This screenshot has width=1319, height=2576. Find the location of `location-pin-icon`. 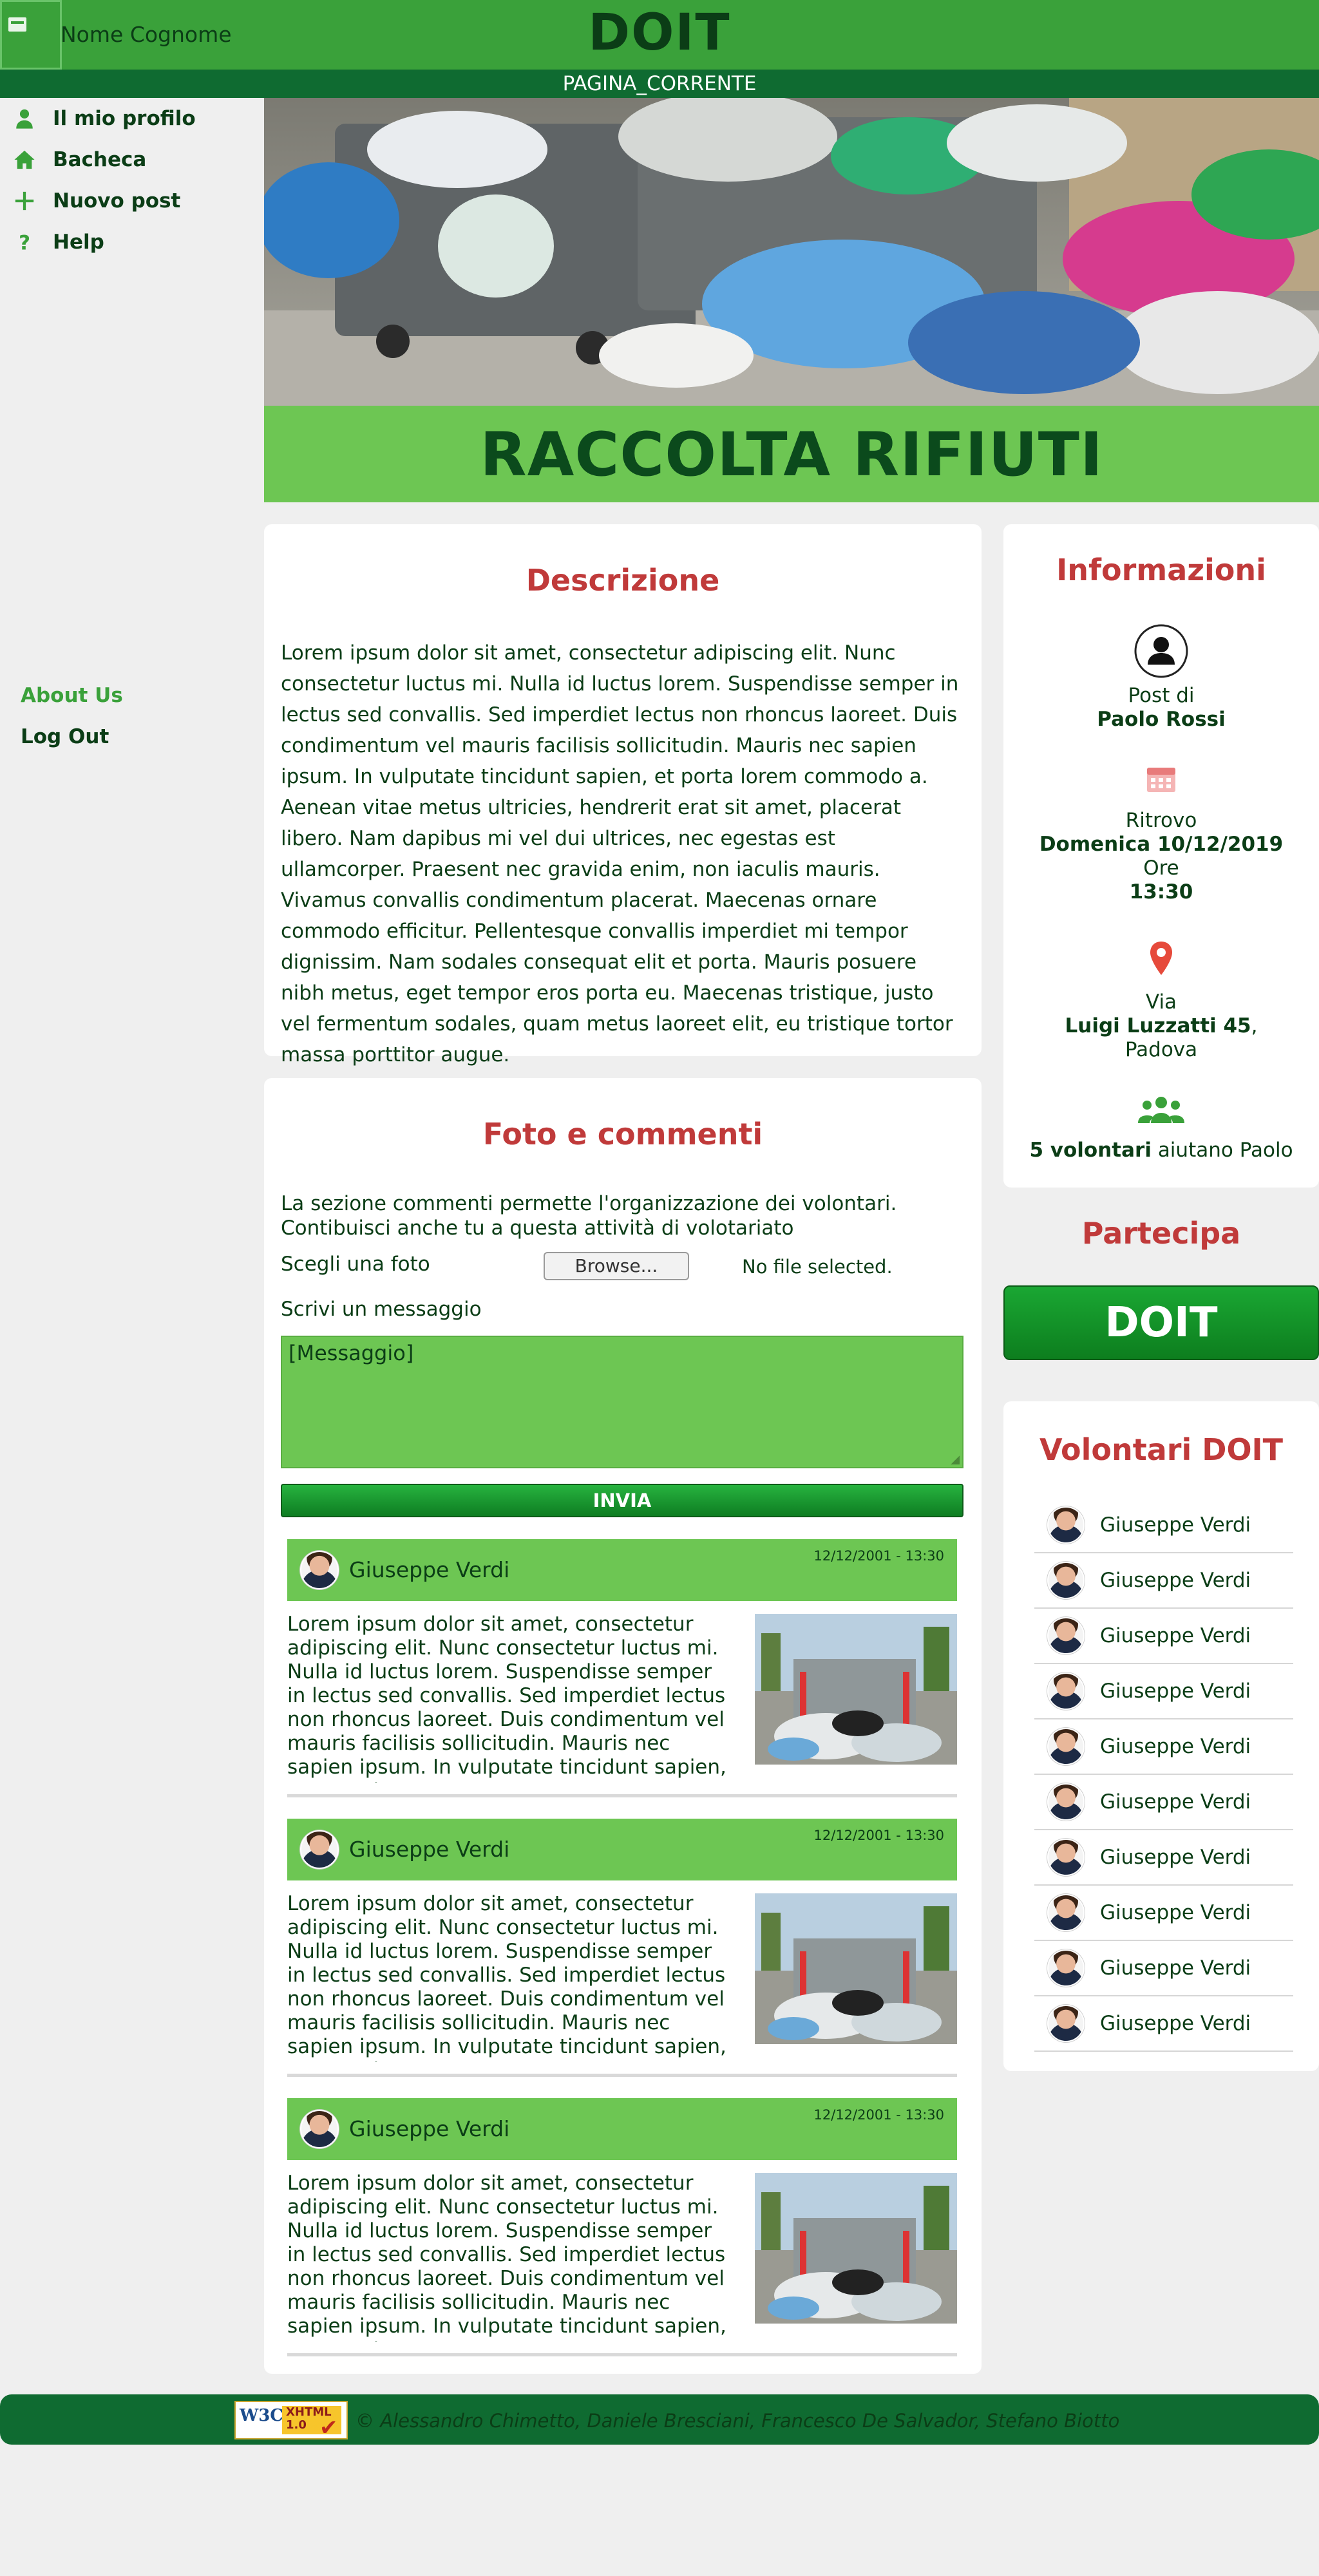

location-pin-icon is located at coordinates (1161, 958).